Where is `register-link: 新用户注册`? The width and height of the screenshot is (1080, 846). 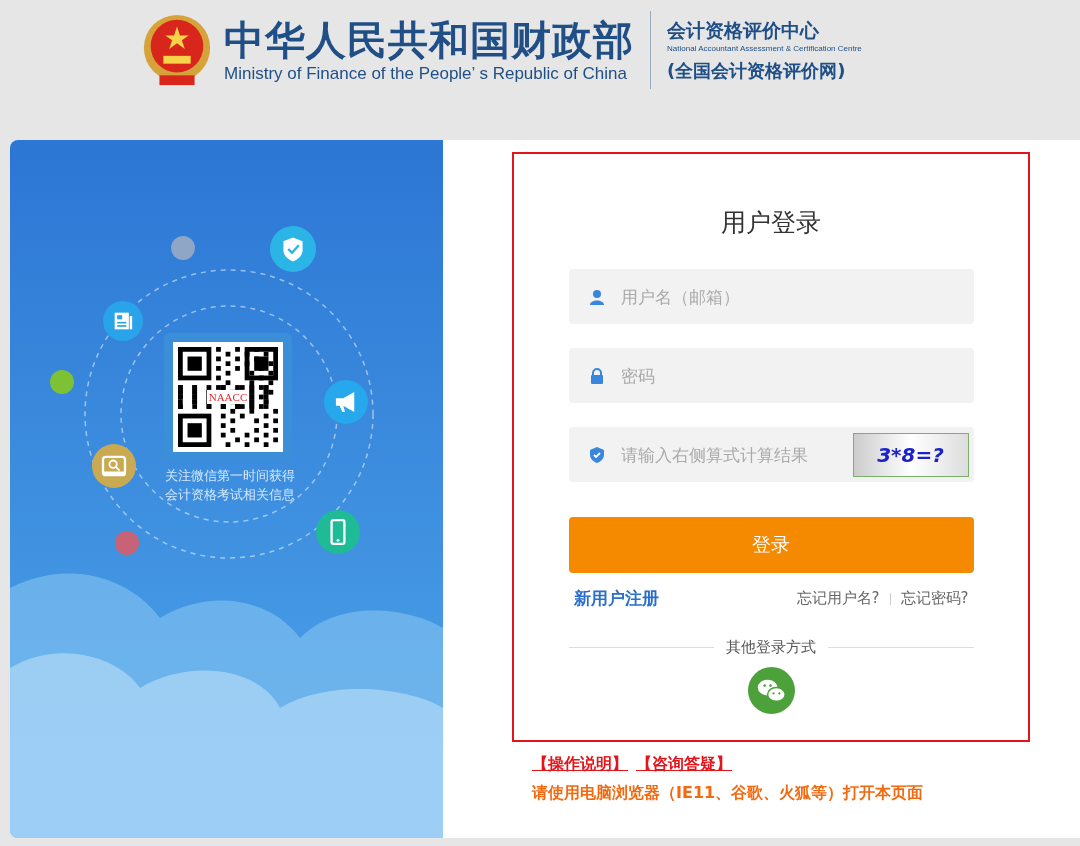 register-link: 新用户注册 is located at coordinates (616, 598).